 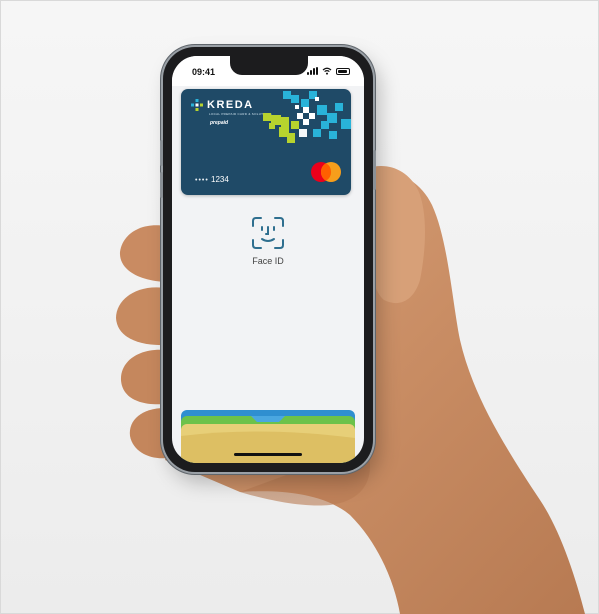 What do you see at coordinates (220, 179) in the screenshot?
I see `card-last-four: 1234` at bounding box center [220, 179].